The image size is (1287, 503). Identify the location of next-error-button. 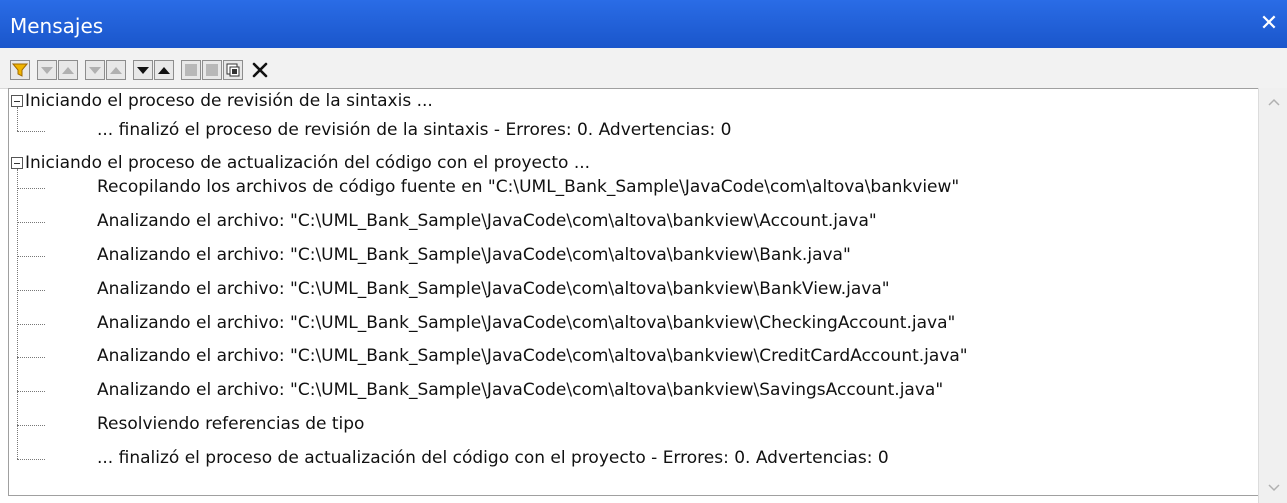
(95, 70).